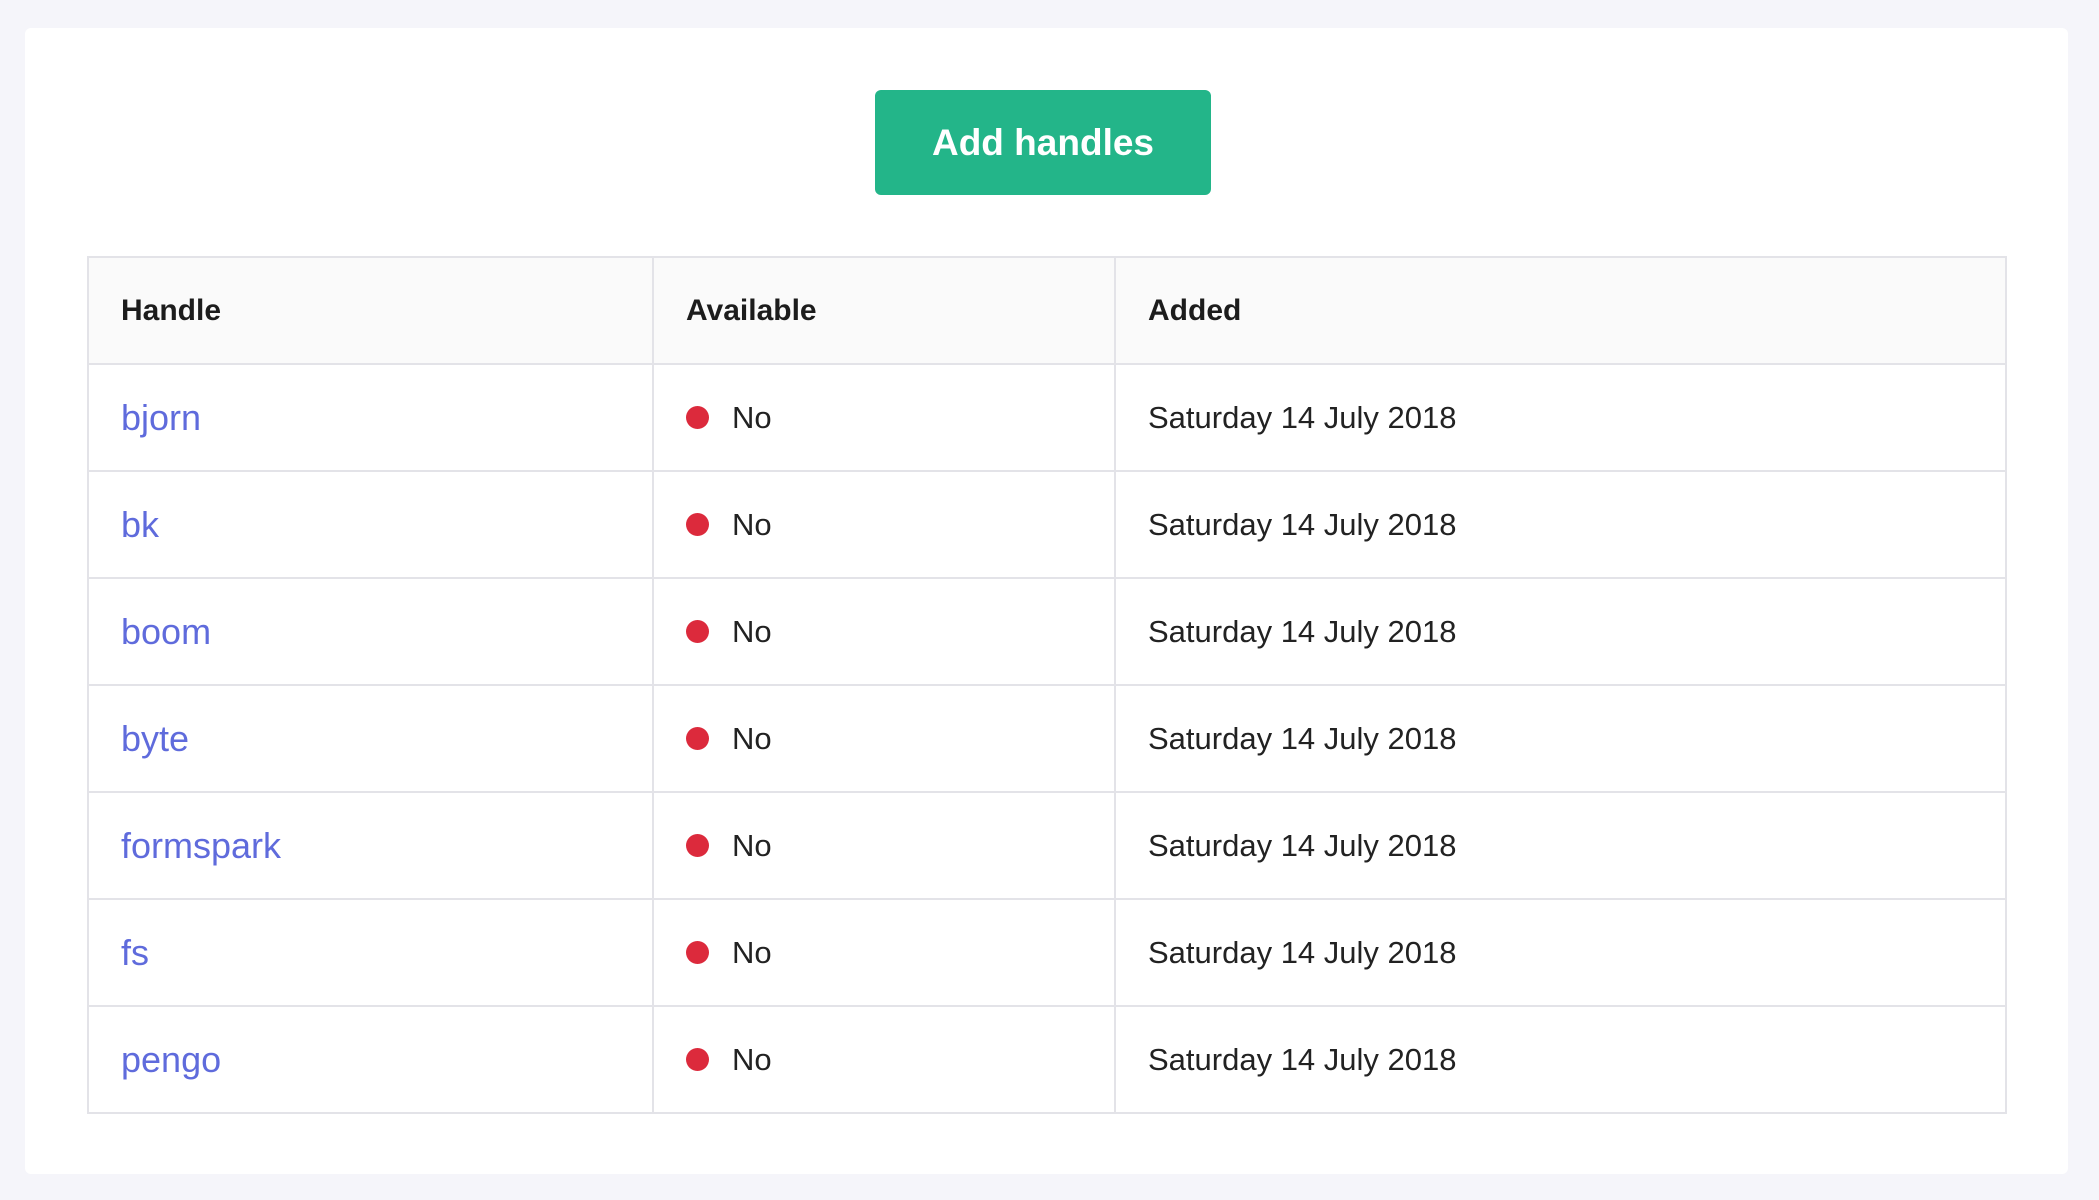 This screenshot has width=2099, height=1200. Describe the element at coordinates (135, 952) in the screenshot. I see `handle-link: fs` at that location.